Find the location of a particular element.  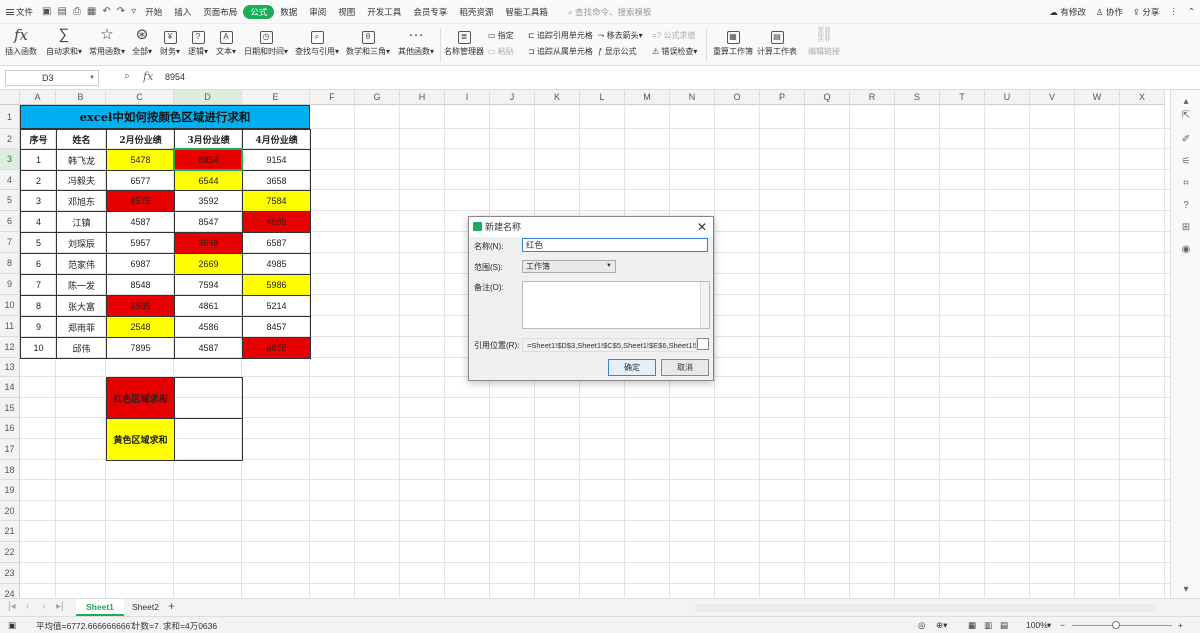

table-cell: 4589 is located at coordinates (276, 222).